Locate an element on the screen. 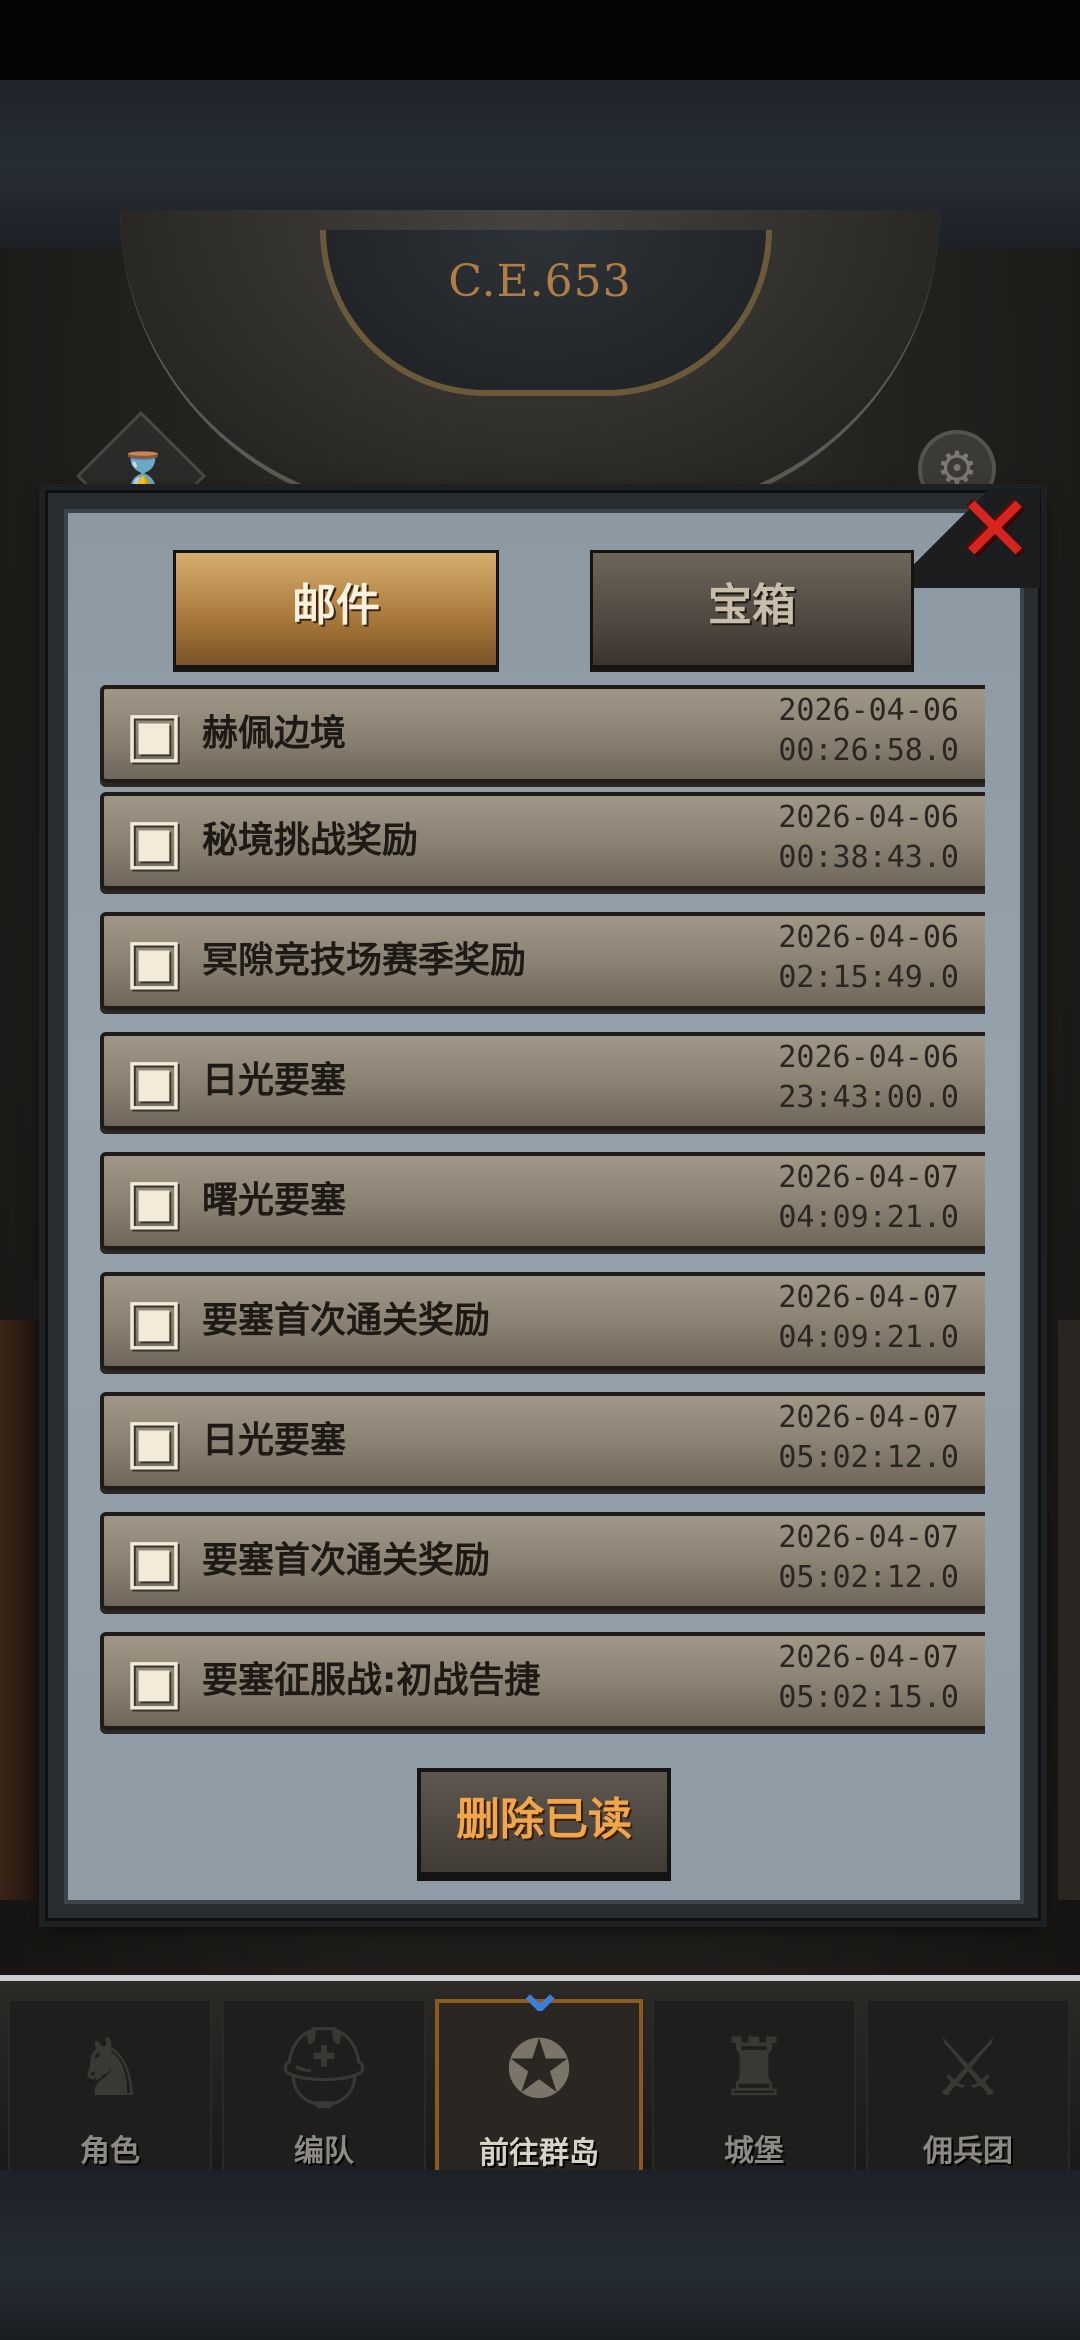 This screenshot has height=2340, width=1080. helmet-icon: ⛑ is located at coordinates (324, 2067).